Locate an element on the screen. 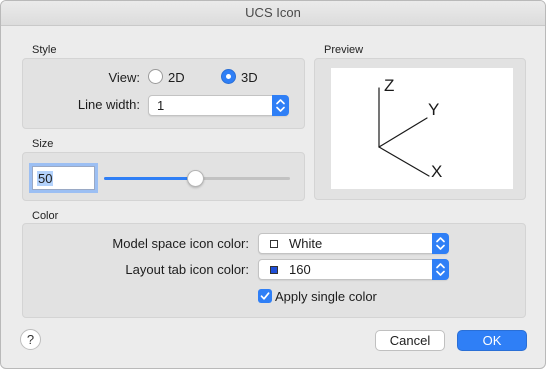  apply-single-color-label: Apply single color is located at coordinates (326, 296).